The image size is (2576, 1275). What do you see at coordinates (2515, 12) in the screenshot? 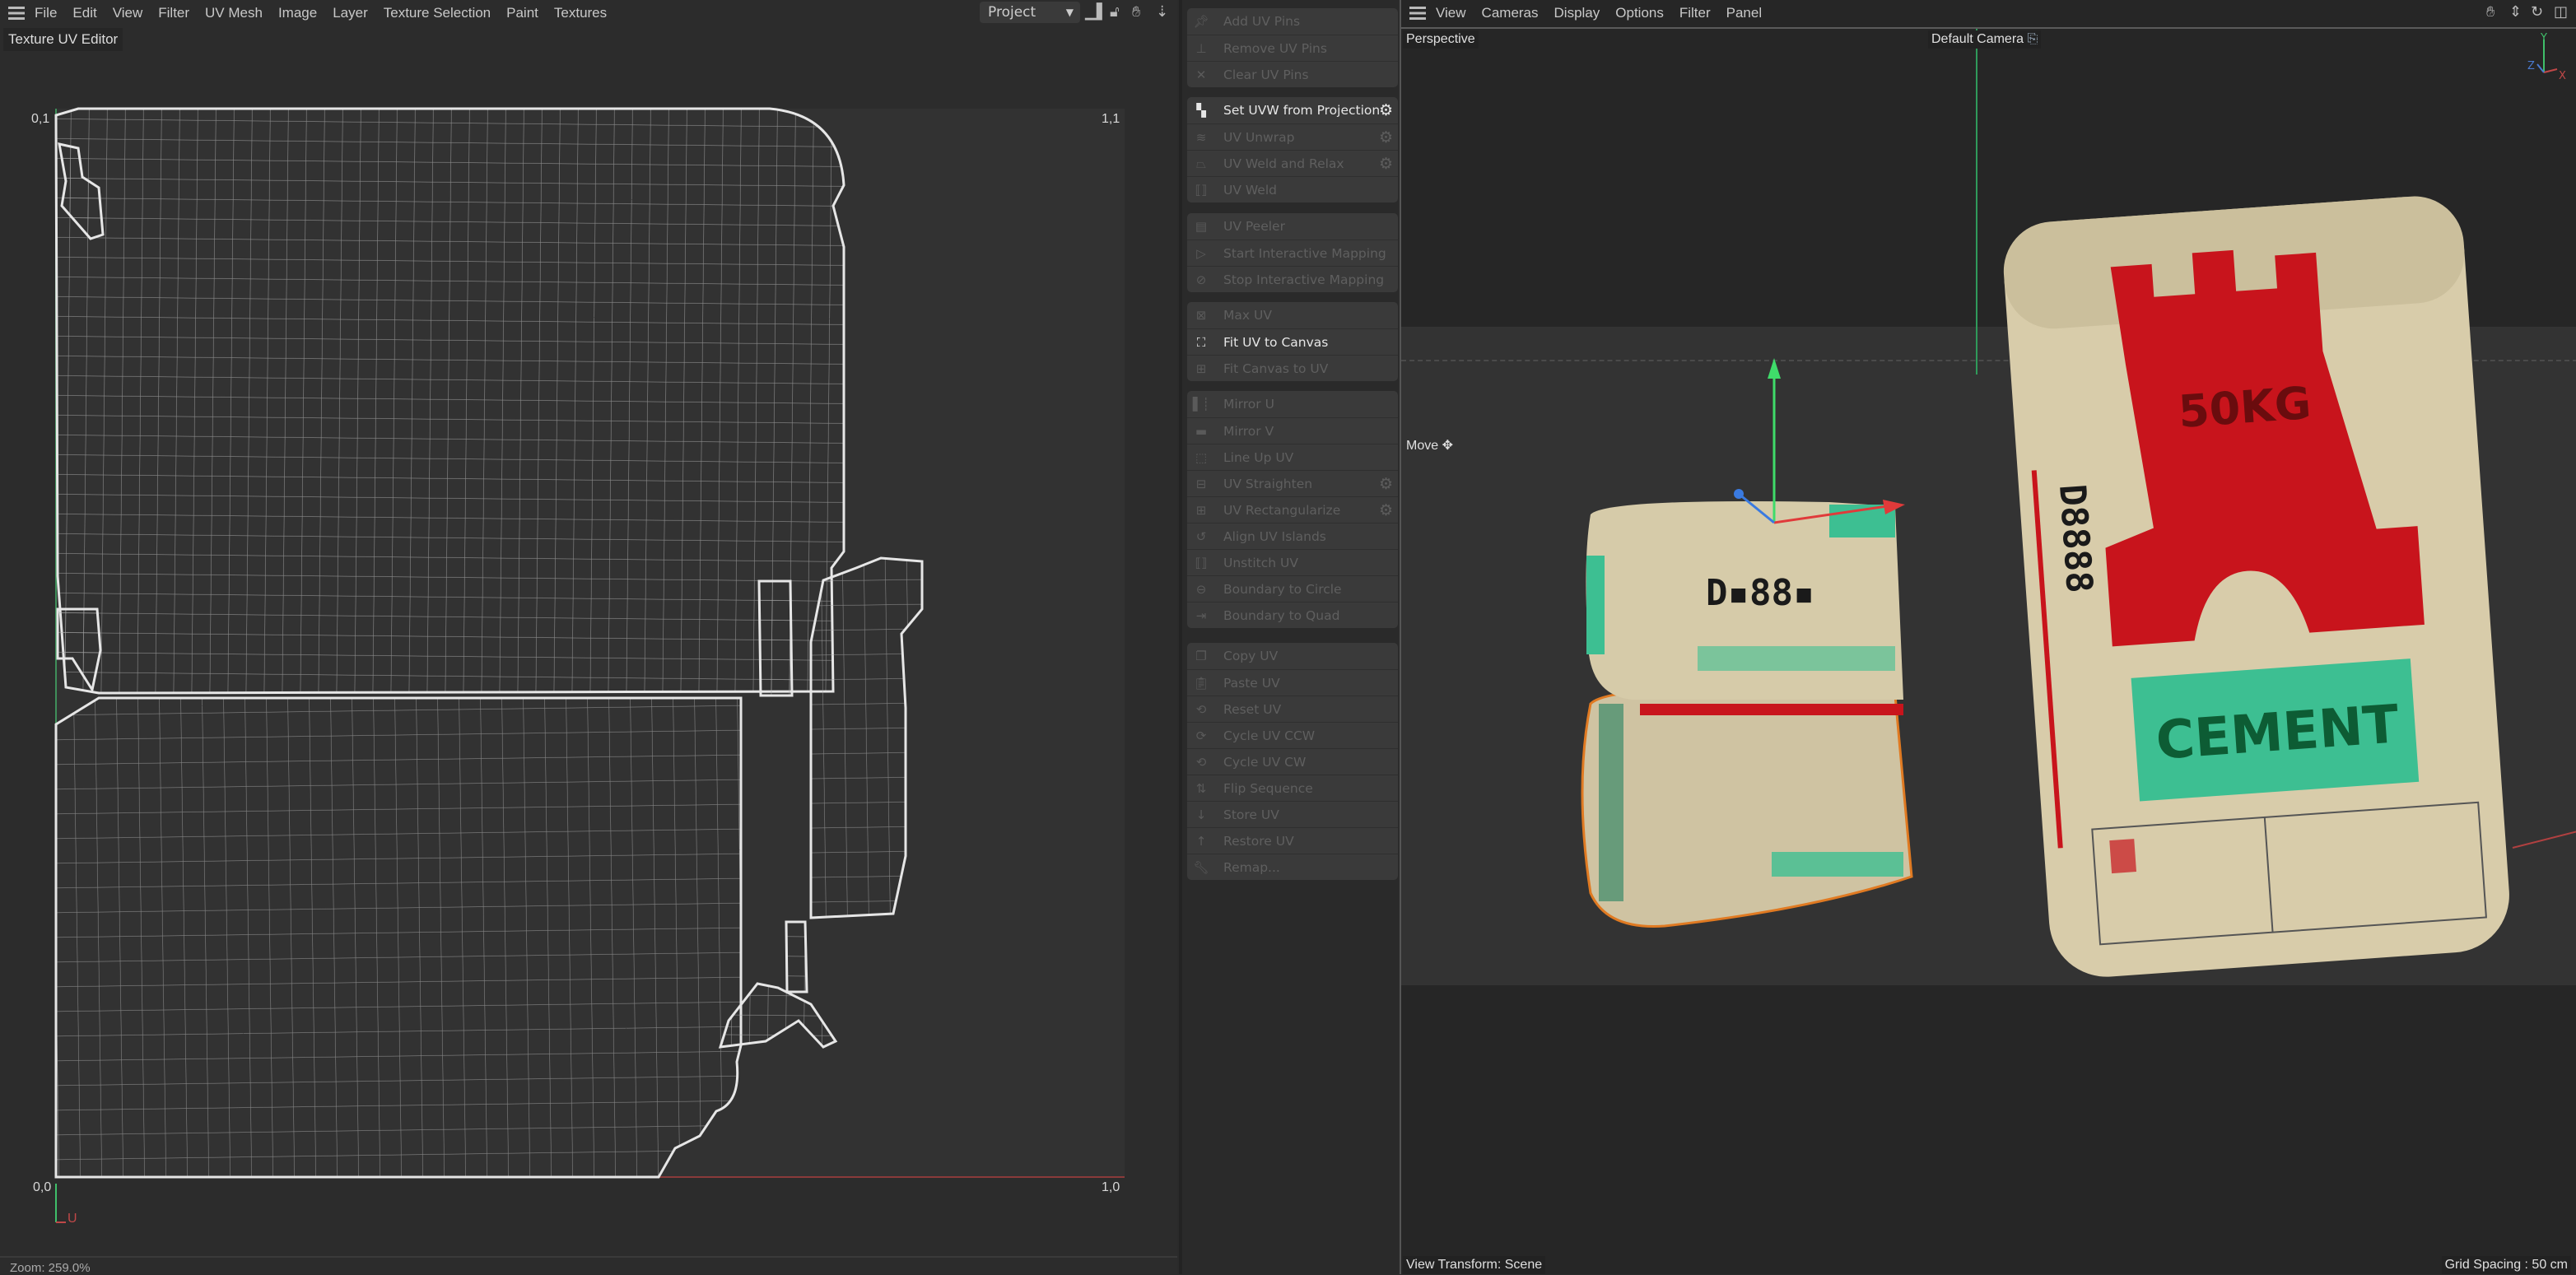
I see `move-vertical-icon: ⇕` at bounding box center [2515, 12].